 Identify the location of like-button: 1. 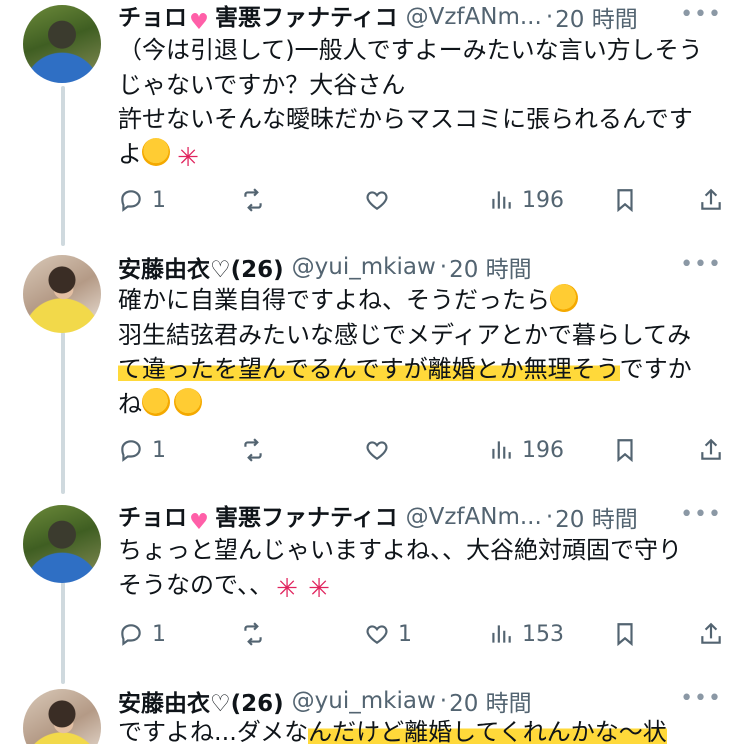
(388, 634).